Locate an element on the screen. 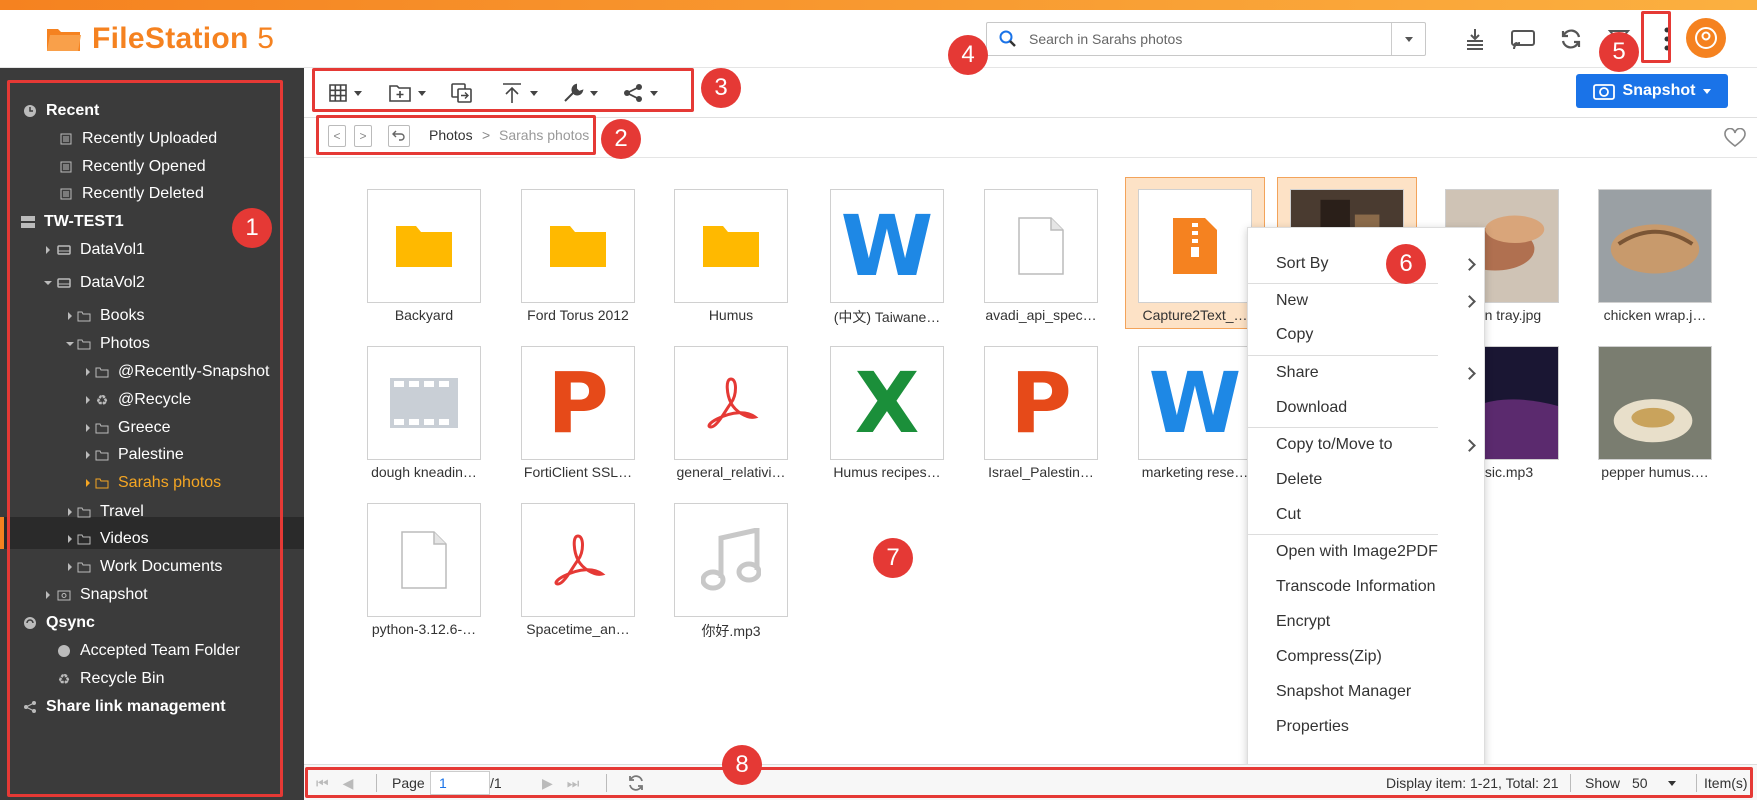 The image size is (1757, 800). generic-file-icon is located at coordinates (424, 560).